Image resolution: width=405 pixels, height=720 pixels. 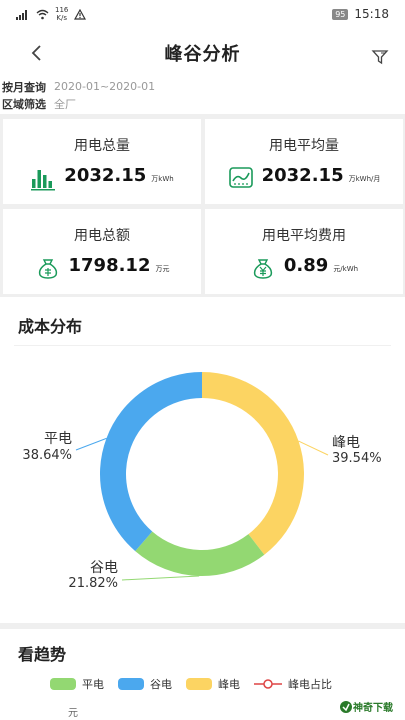 I want to click on leader-line-feng, so click(x=313, y=448).